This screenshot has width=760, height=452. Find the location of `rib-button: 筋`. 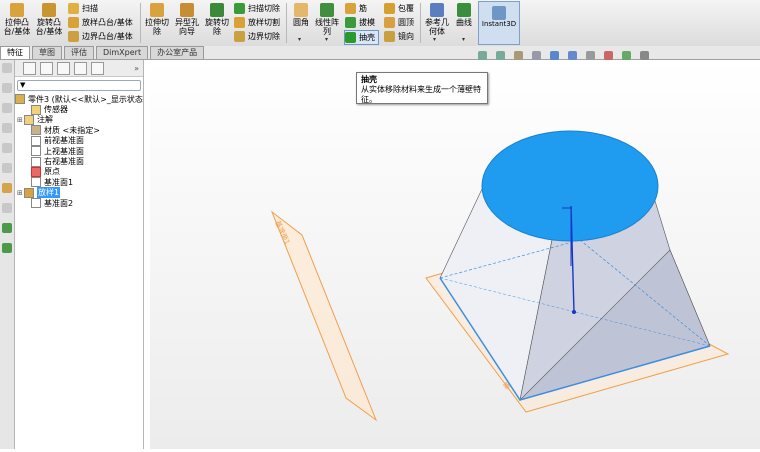

rib-button: 筋 is located at coordinates (356, 8).